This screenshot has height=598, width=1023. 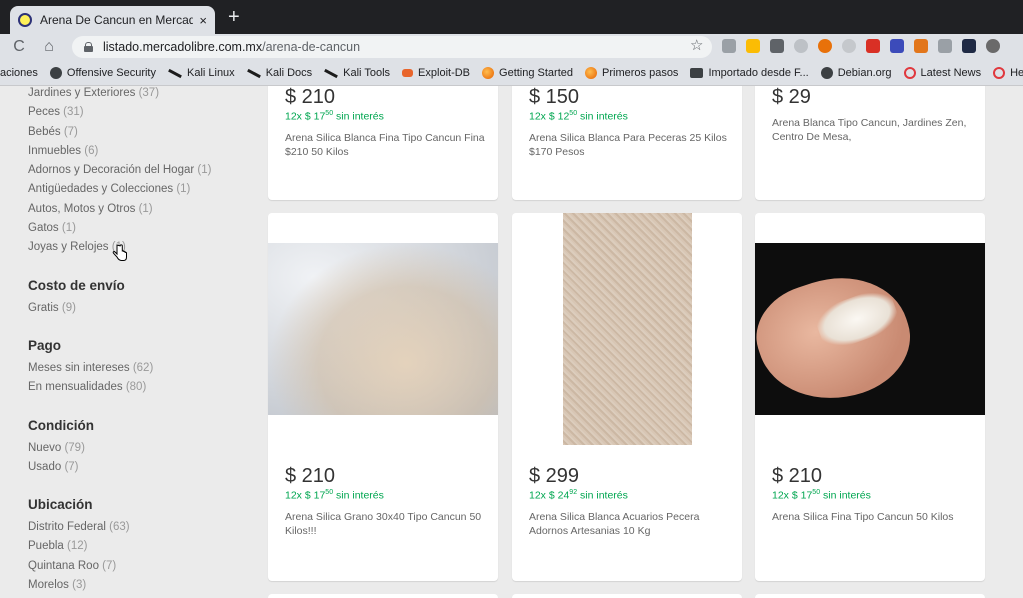 What do you see at coordinates (1008, 72) in the screenshot?
I see `bookmark-item: Help` at bounding box center [1008, 72].